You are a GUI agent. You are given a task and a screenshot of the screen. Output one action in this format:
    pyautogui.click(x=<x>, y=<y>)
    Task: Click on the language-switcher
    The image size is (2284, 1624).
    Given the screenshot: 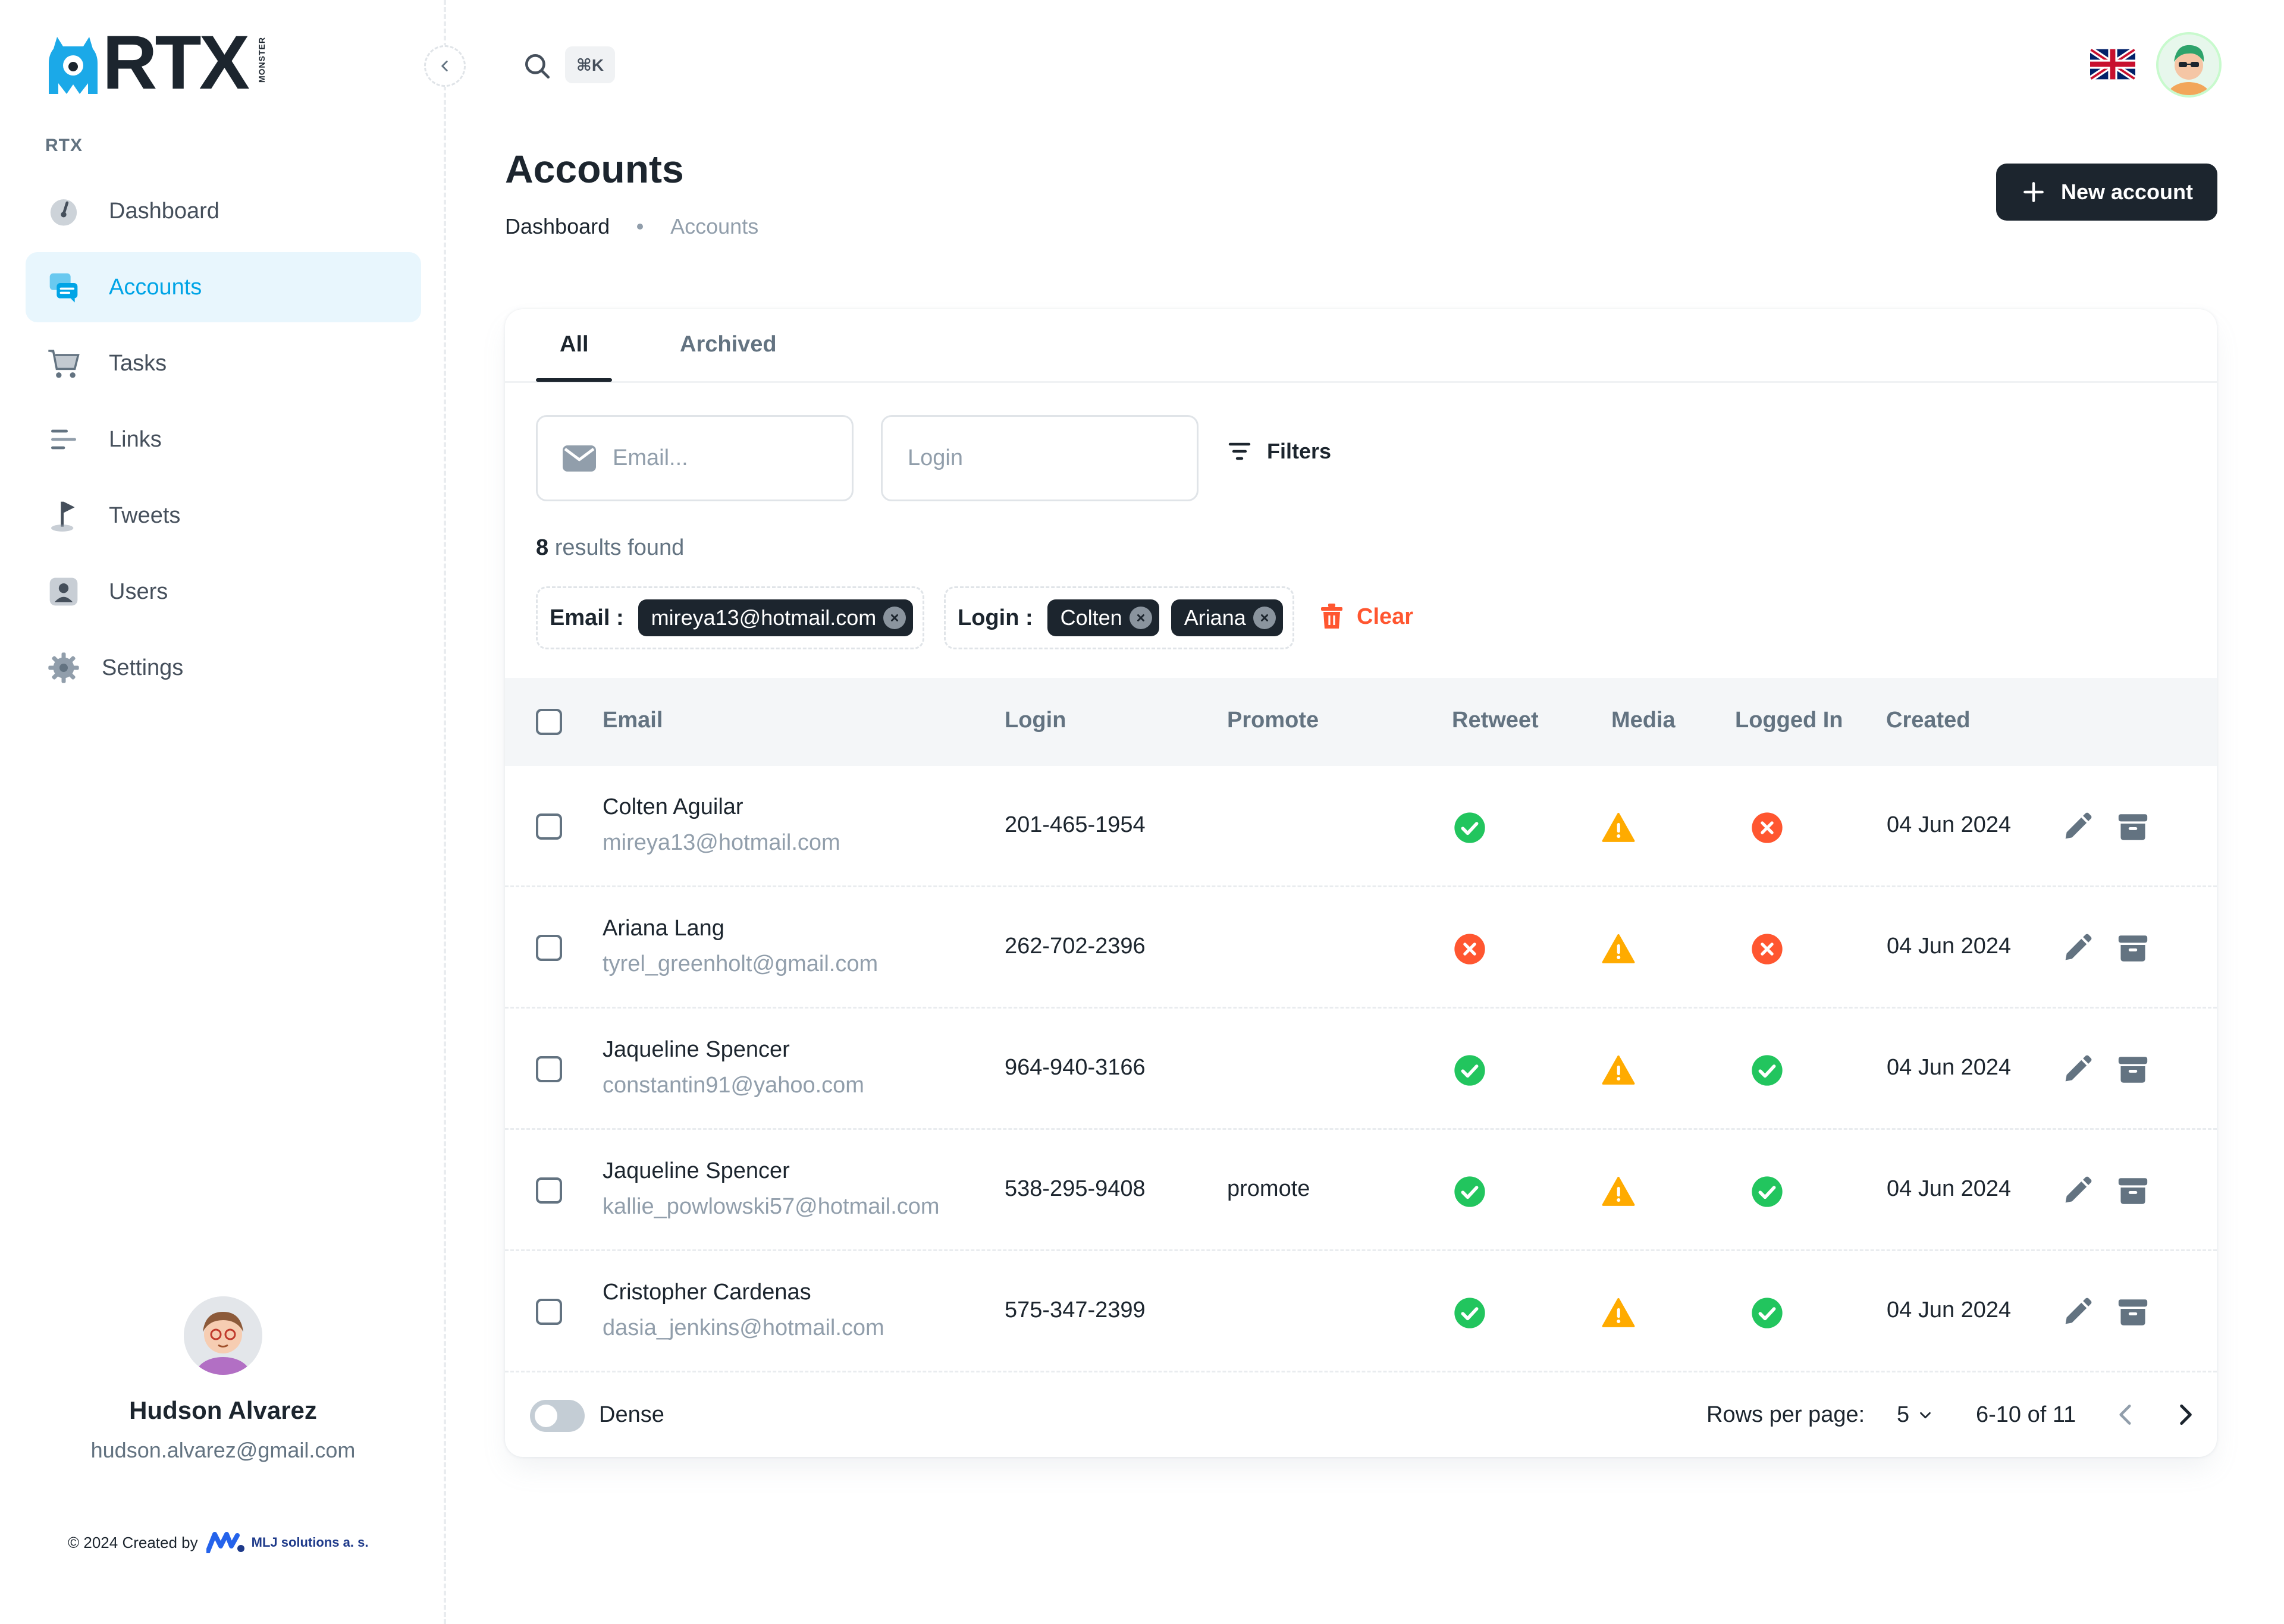 What is the action you would take?
    pyautogui.click(x=2113, y=64)
    